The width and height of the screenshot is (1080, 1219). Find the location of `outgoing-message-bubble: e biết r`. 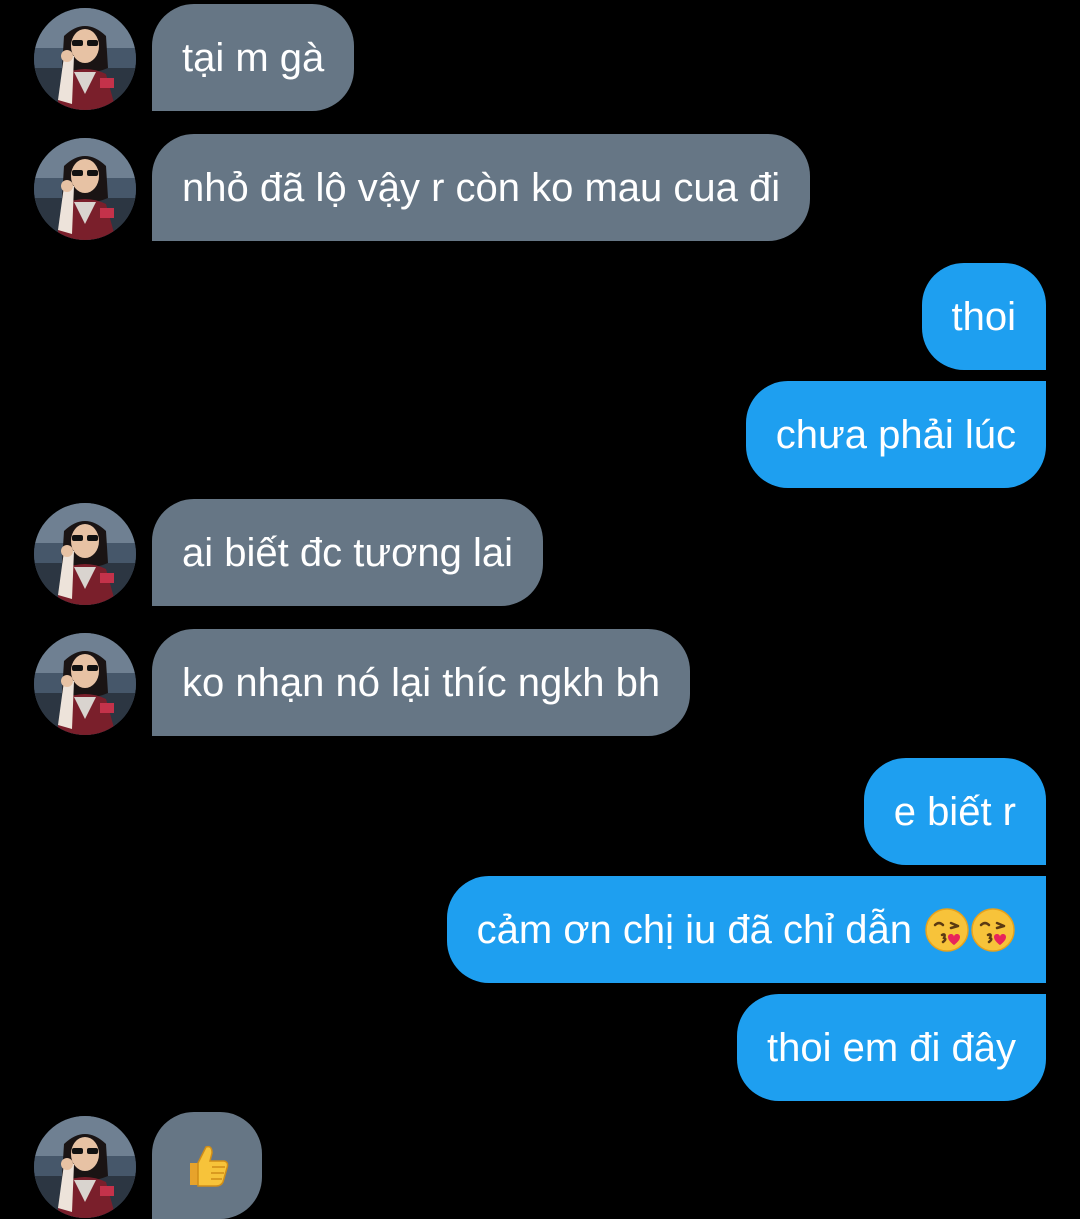

outgoing-message-bubble: e biết r is located at coordinates (954, 811).